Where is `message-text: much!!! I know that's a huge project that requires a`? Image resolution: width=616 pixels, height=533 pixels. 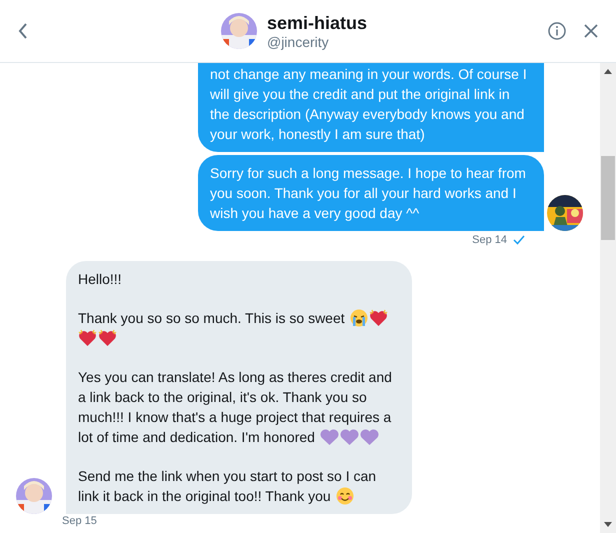 message-text: much!!! I know that's a huge project that requires a is located at coordinates (235, 417).